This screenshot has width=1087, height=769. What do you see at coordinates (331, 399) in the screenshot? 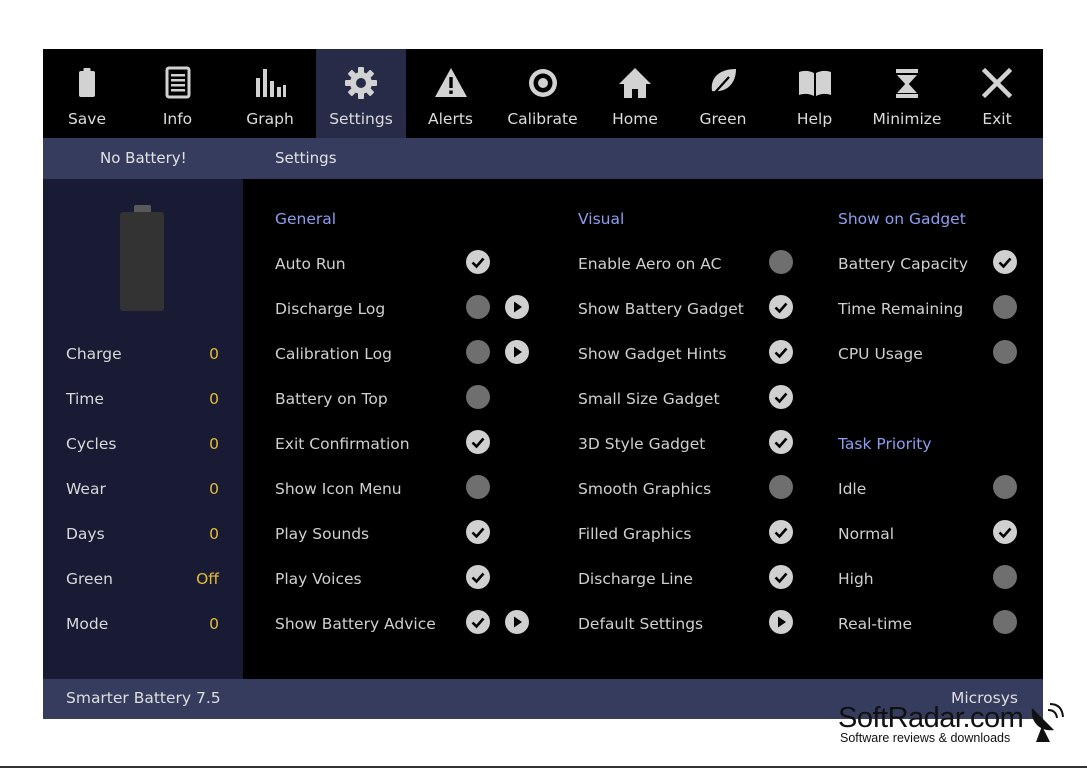
I see `option-battery-on-top: Battery on Top` at bounding box center [331, 399].